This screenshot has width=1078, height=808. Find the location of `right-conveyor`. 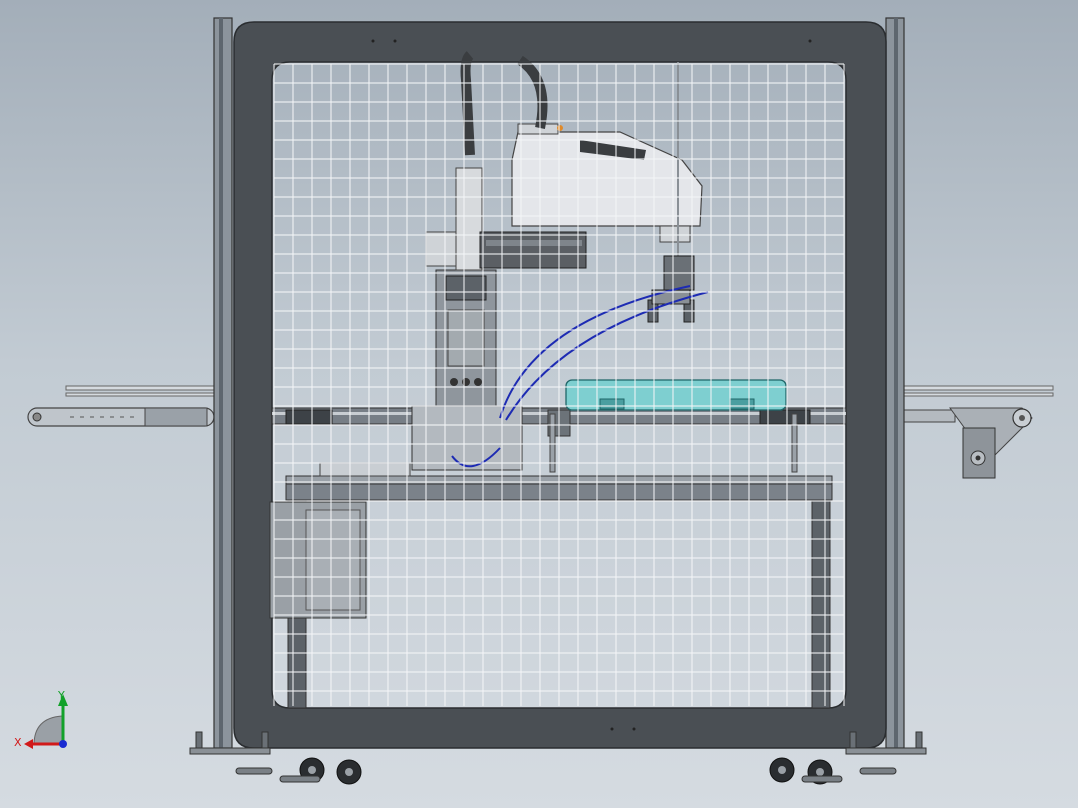

right-conveyor is located at coordinates (974, 432).